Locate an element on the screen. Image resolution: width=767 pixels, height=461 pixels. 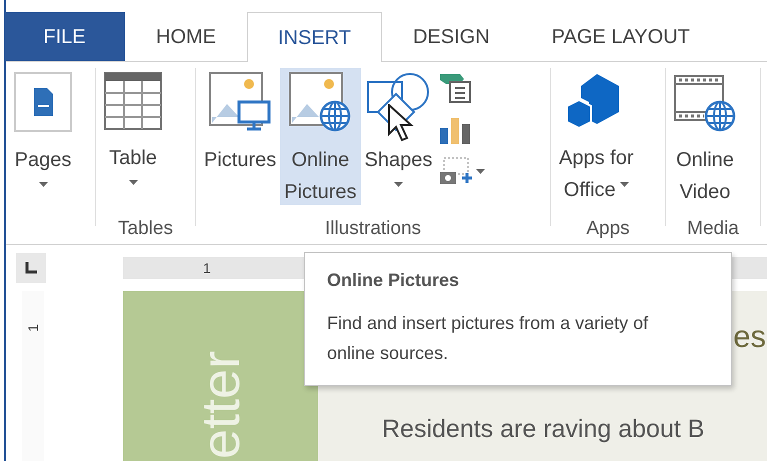
ribbon-tab: DESIGN is located at coordinates (451, 36).